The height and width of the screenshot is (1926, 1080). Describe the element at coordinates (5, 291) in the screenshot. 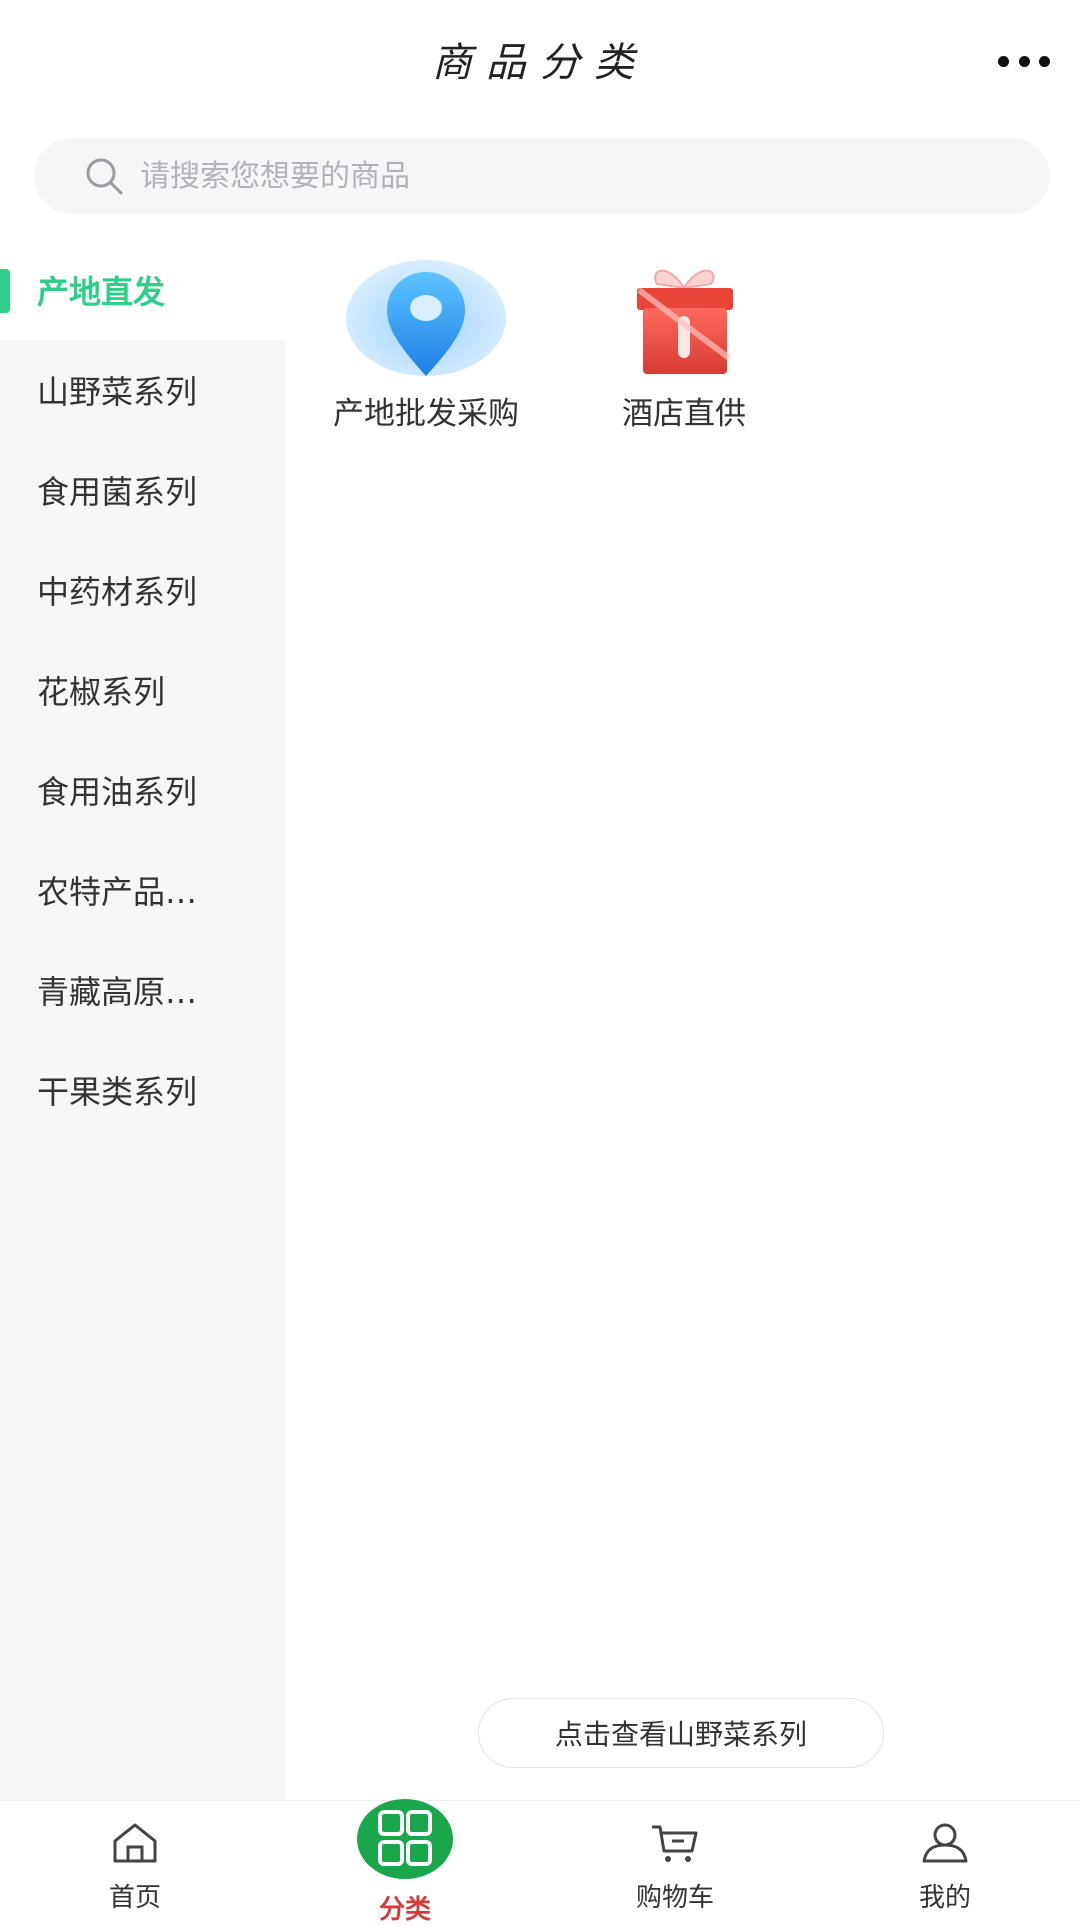

I see `active-indicator` at that location.